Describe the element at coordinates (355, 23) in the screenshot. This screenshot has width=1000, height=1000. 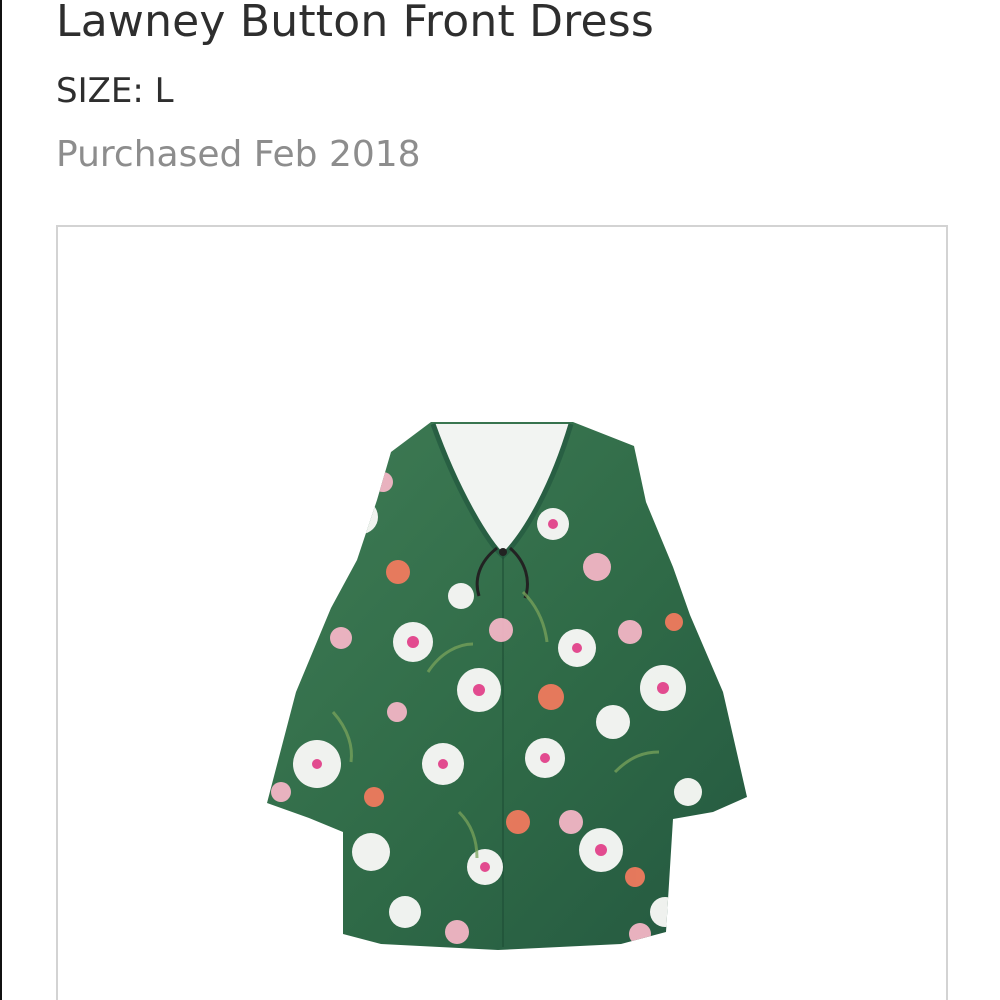
I see `product-title: Lawney Button Front Dress` at that location.